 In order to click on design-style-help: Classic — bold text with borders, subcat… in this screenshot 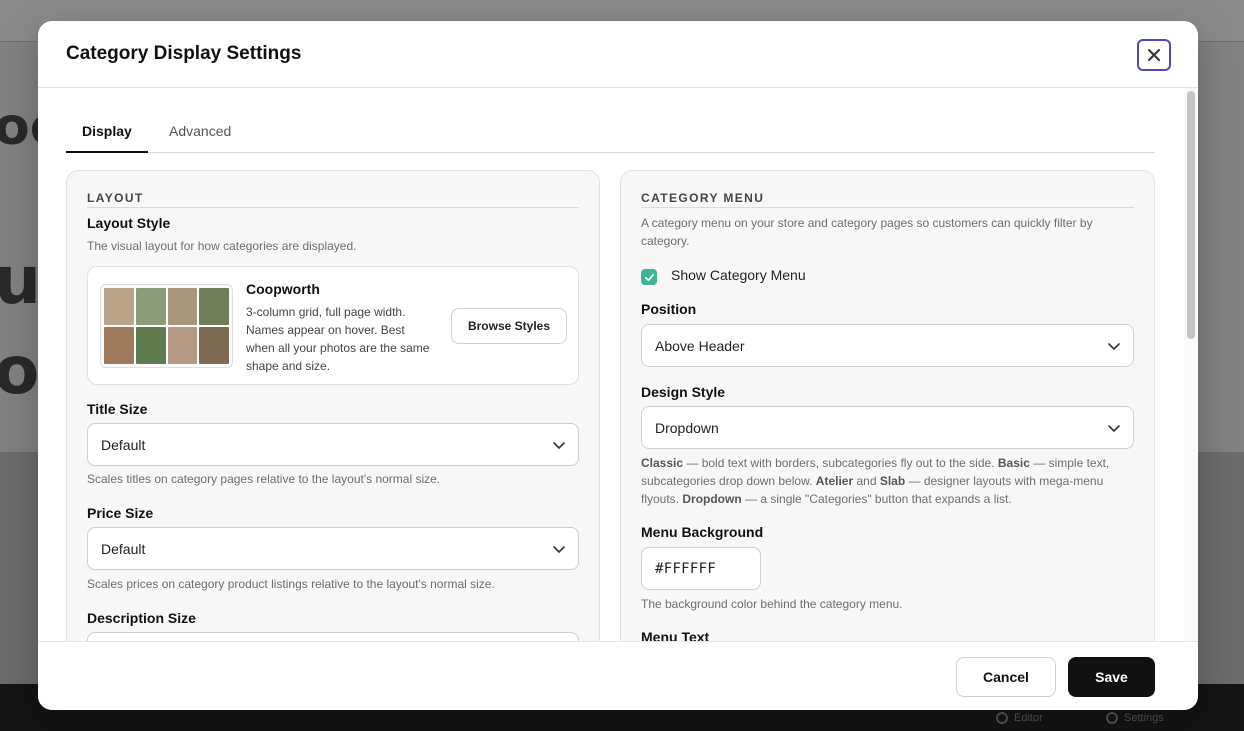, I will do `click(887, 481)`.